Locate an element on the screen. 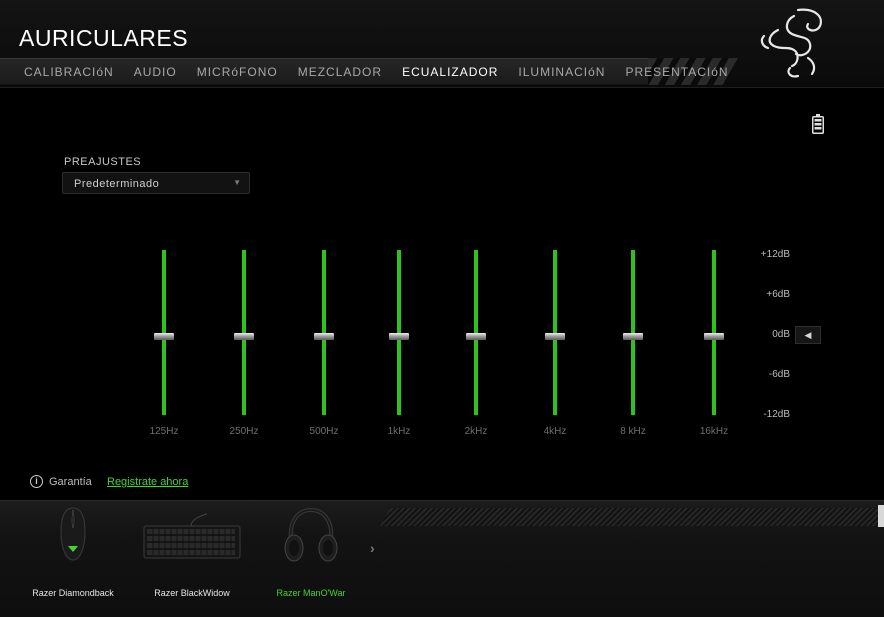 The height and width of the screenshot is (617, 884). warranty-label: Garantía is located at coordinates (70, 482).